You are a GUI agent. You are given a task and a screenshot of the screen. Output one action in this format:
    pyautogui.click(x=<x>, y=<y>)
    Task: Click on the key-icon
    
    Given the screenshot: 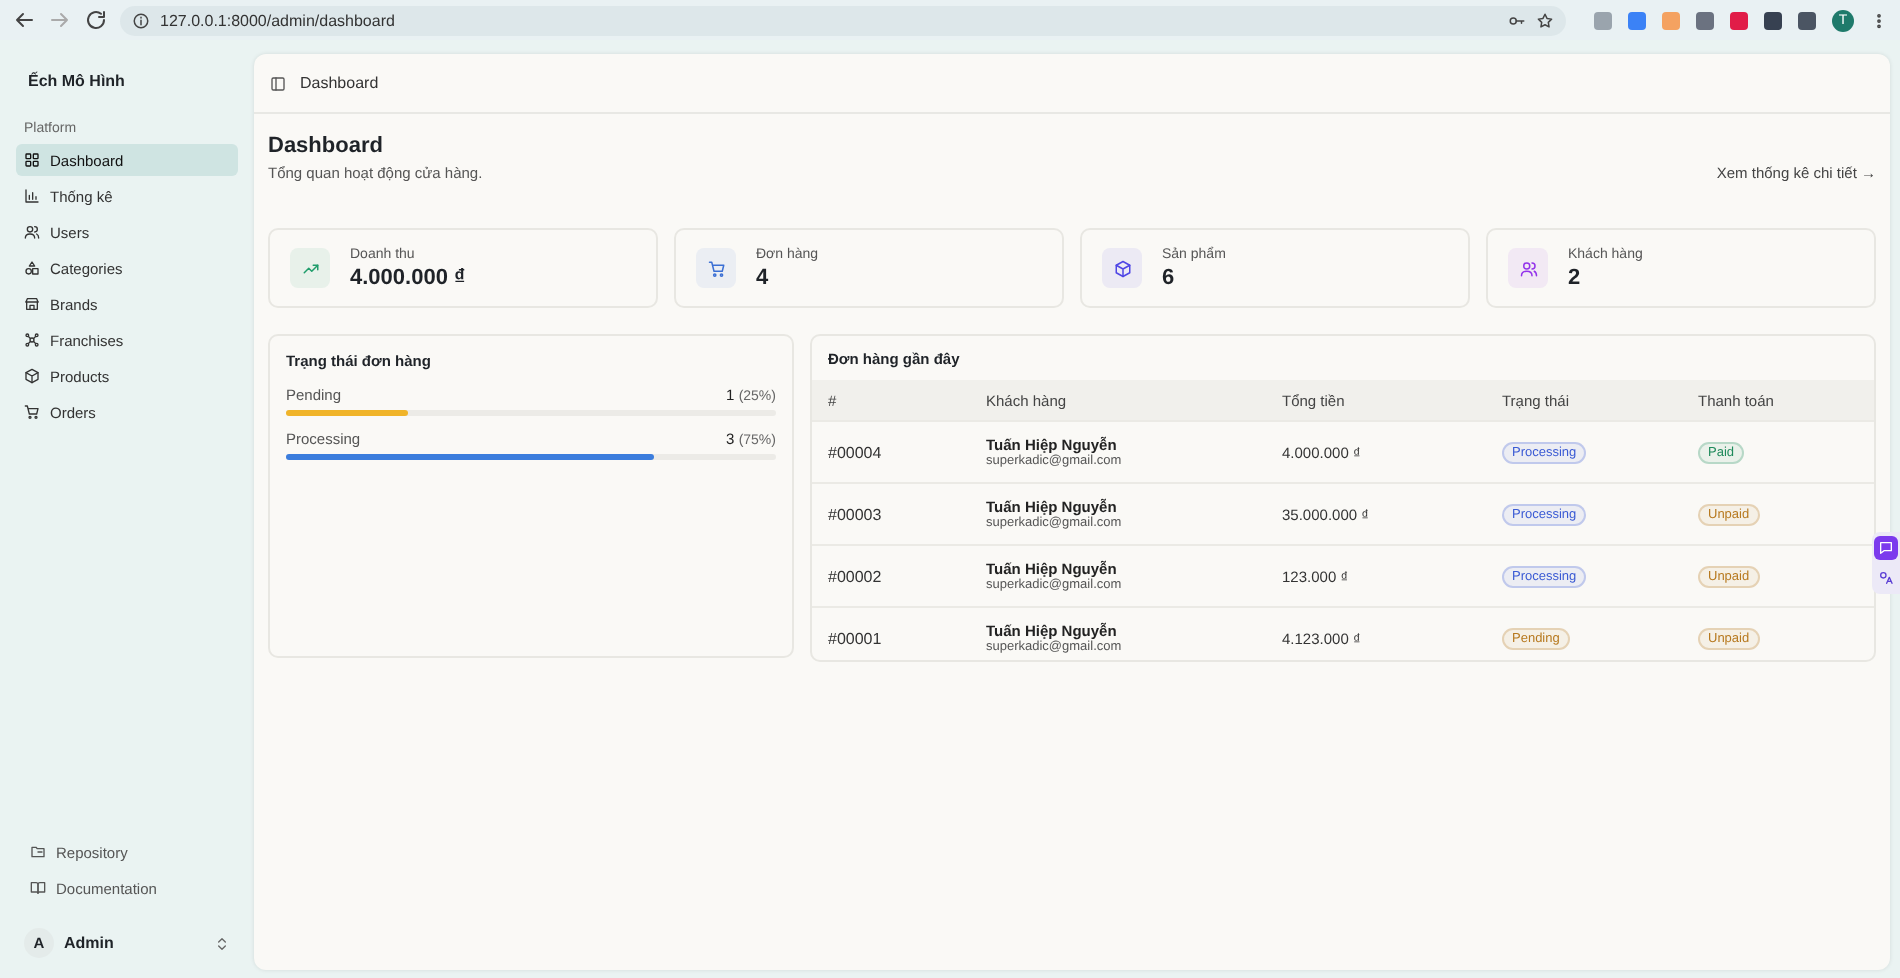 What is the action you would take?
    pyautogui.click(x=1517, y=20)
    